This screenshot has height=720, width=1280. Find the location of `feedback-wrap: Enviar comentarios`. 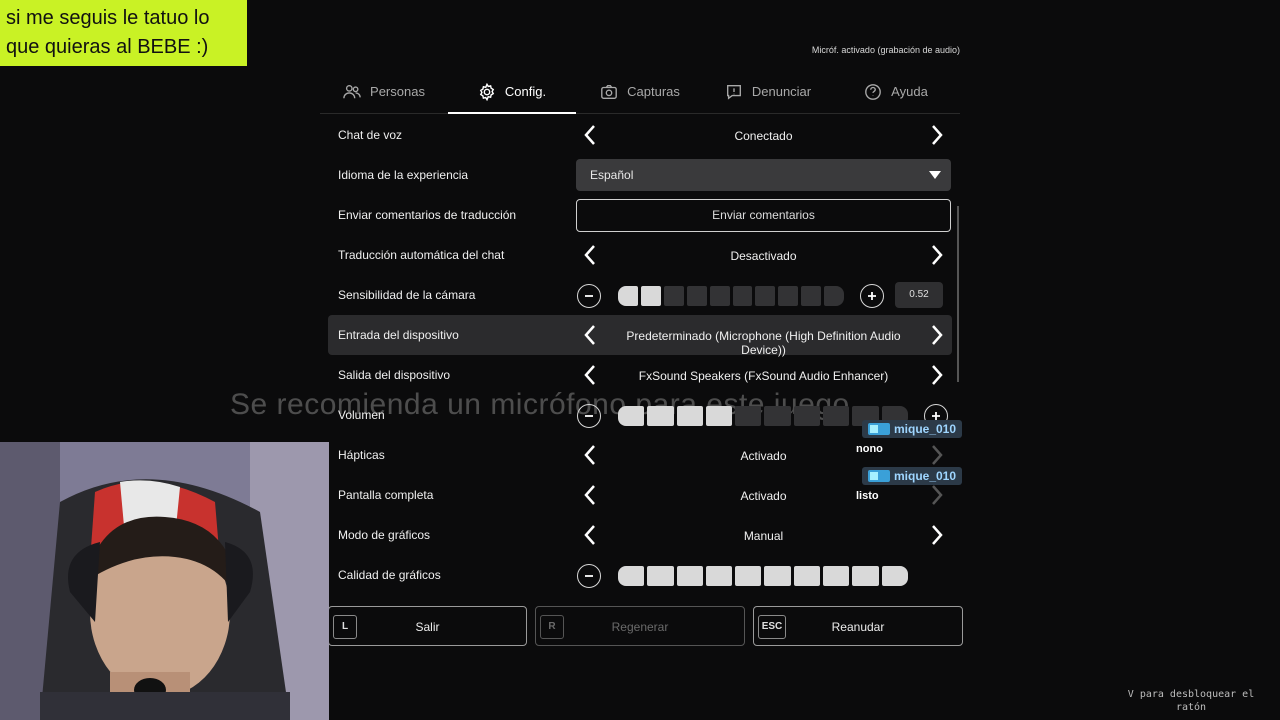

feedback-wrap: Enviar comentarios is located at coordinates (763, 215).